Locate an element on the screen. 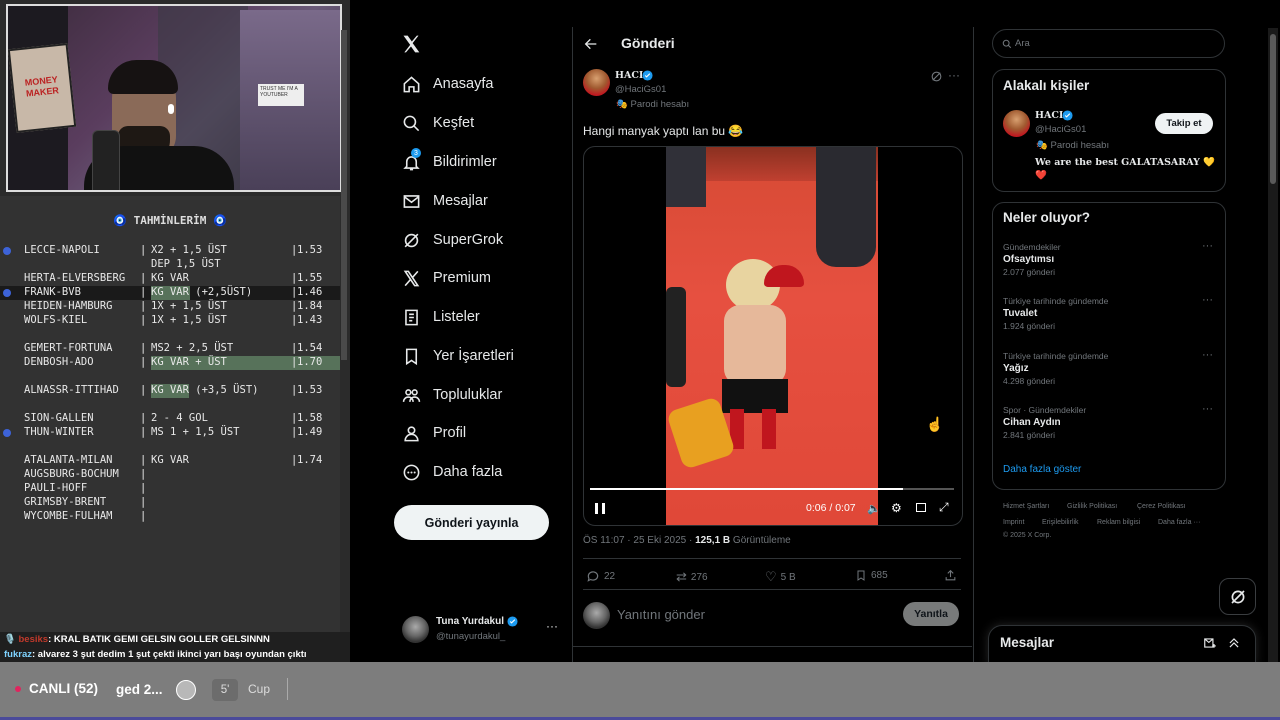 The height and width of the screenshot is (720, 1280). nav-item-premium: Premium is located at coordinates (445, 278).